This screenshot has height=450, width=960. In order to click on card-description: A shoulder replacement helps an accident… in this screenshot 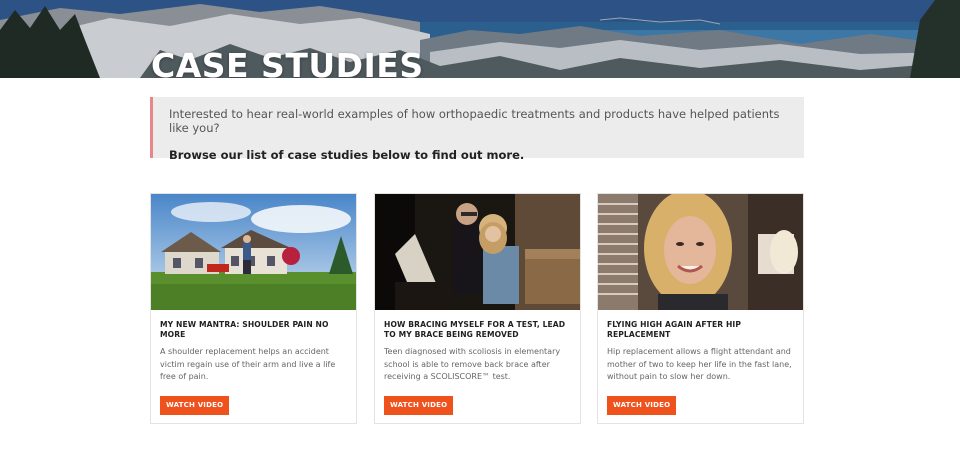, I will do `click(248, 364)`.